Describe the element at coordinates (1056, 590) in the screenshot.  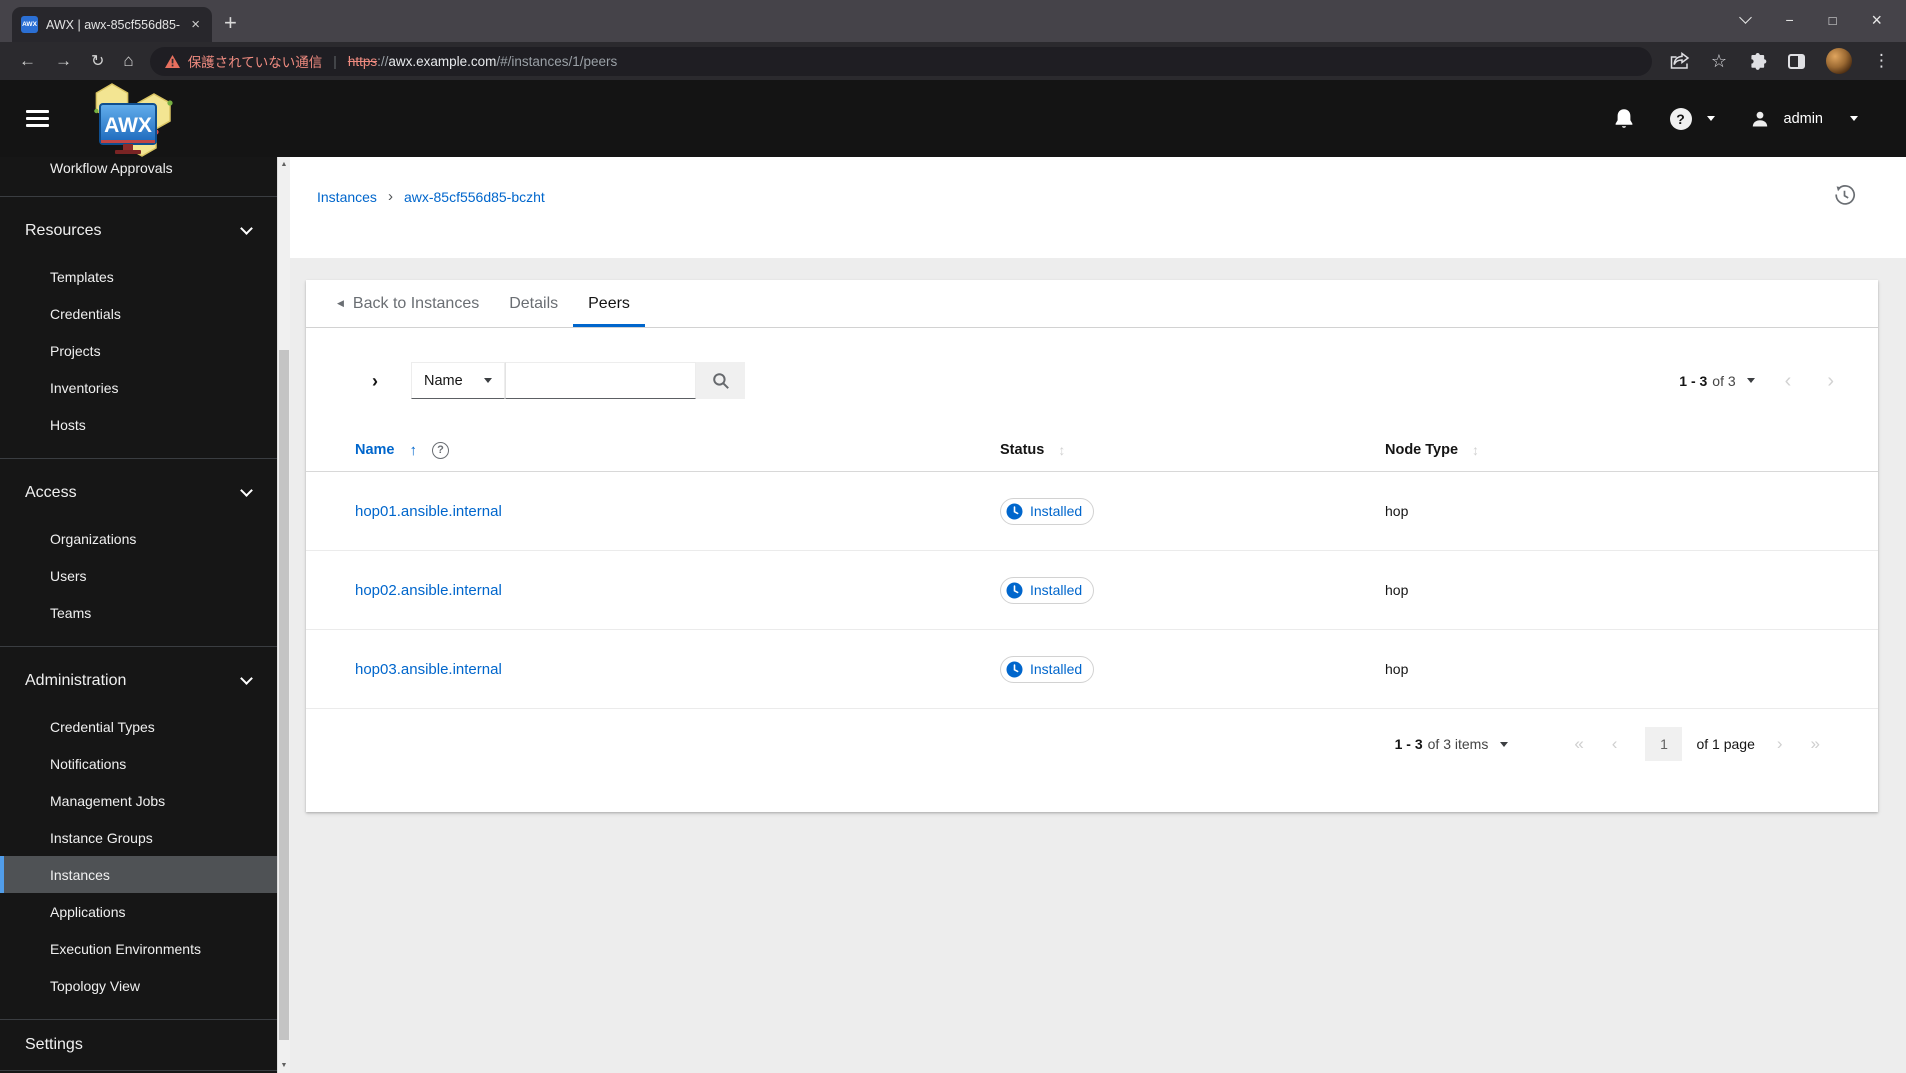
I see `status-label: Installed` at that location.